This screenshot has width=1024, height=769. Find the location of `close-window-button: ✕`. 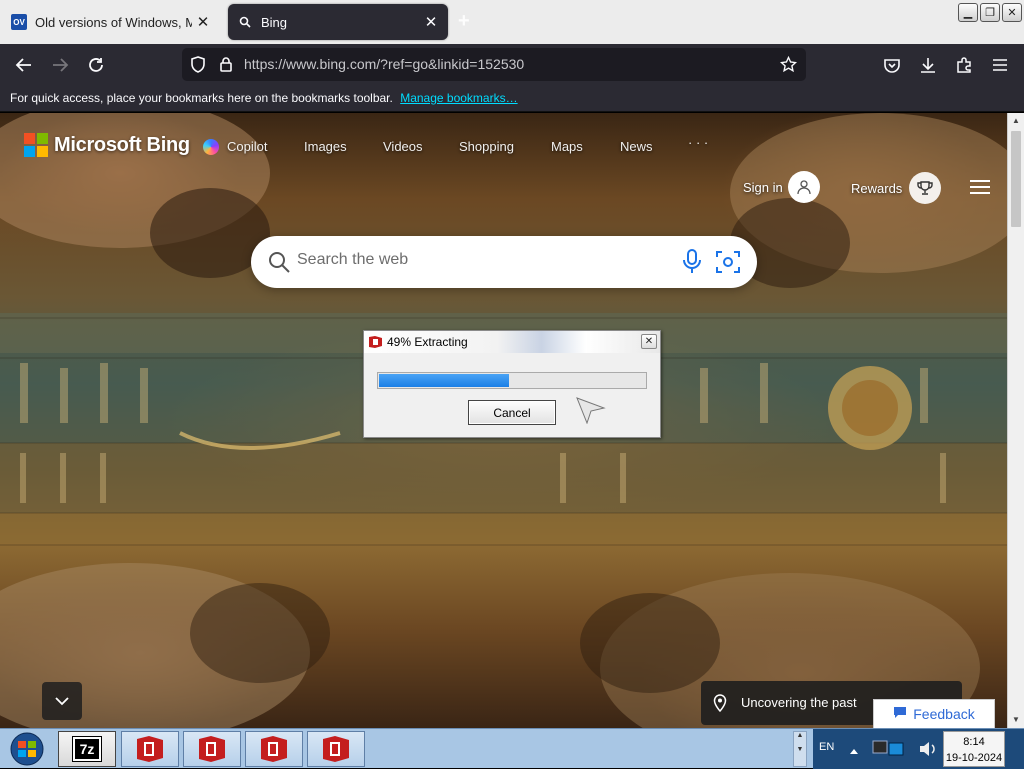

close-window-button: ✕ is located at coordinates (1012, 12).